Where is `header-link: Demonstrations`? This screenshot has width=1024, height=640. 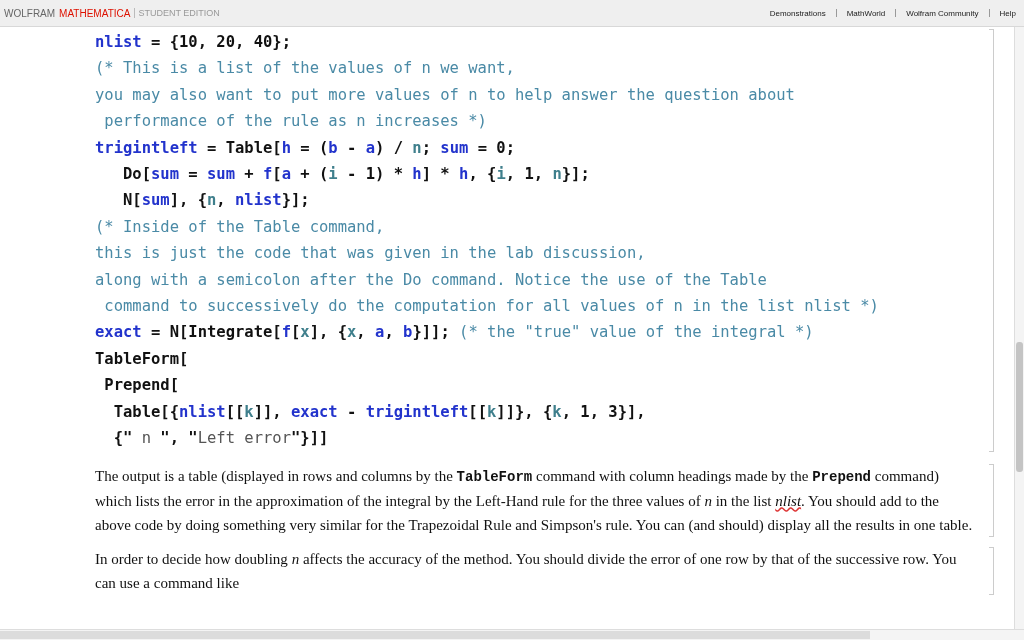 header-link: Demonstrations is located at coordinates (797, 13).